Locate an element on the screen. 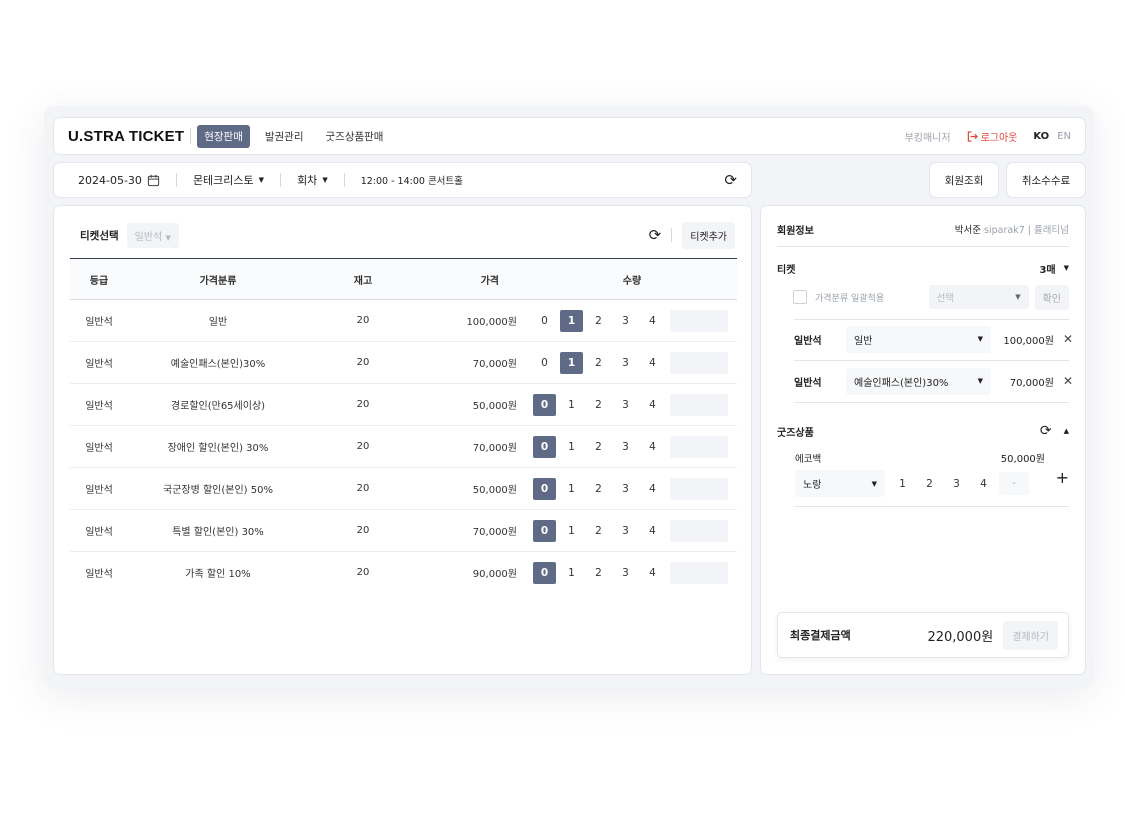 The width and height of the screenshot is (1125, 813). goods-quantity-option: 3 is located at coordinates (956, 484).